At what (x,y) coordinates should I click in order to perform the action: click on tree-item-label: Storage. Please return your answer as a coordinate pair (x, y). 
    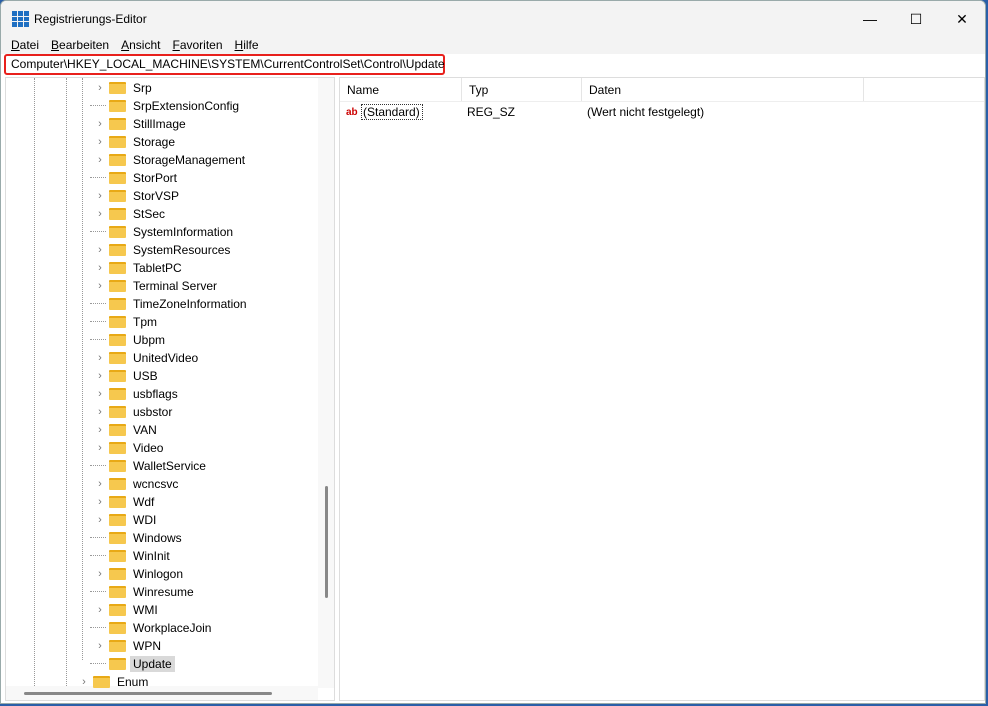
    Looking at the image, I should click on (154, 142).